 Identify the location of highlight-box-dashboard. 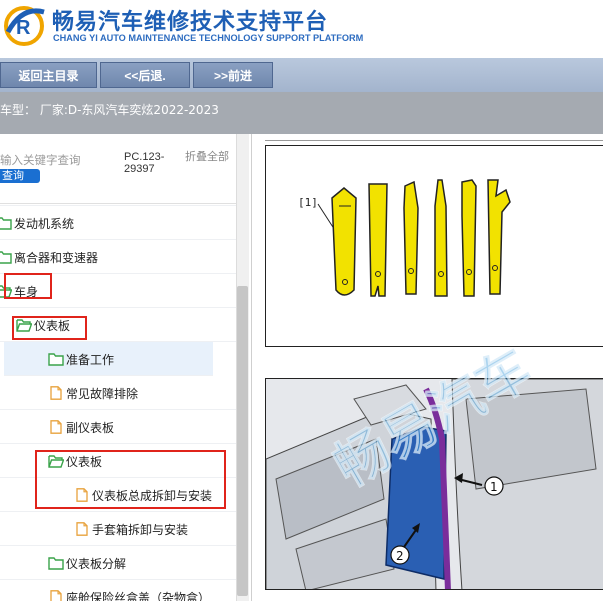
(49, 328).